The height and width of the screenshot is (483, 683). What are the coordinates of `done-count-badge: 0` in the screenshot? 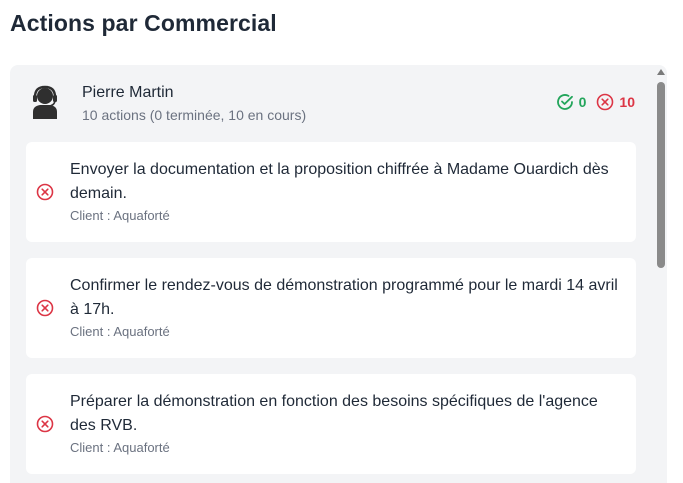 It's located at (571, 102).